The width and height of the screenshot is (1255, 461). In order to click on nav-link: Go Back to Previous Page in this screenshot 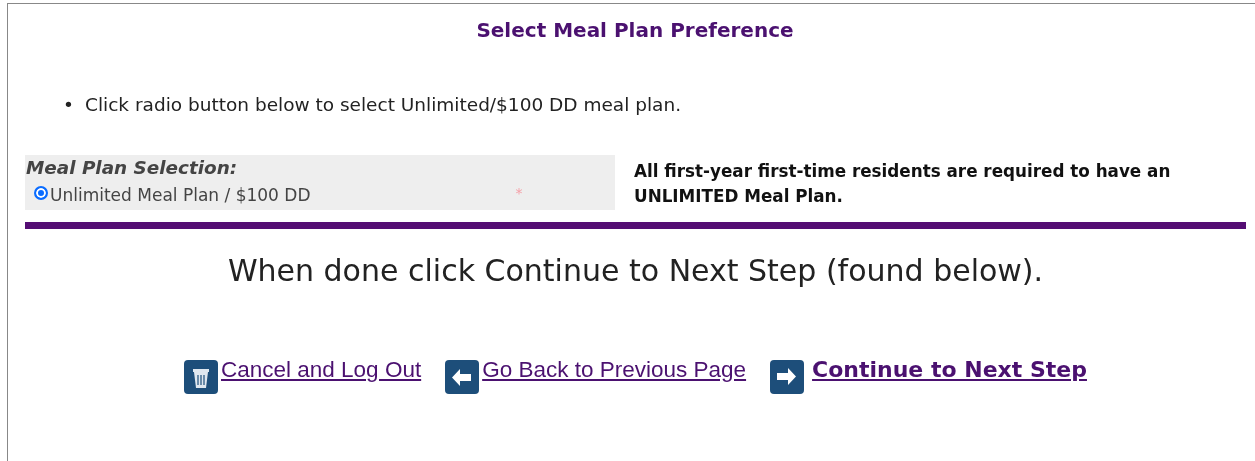, I will do `click(614, 370)`.